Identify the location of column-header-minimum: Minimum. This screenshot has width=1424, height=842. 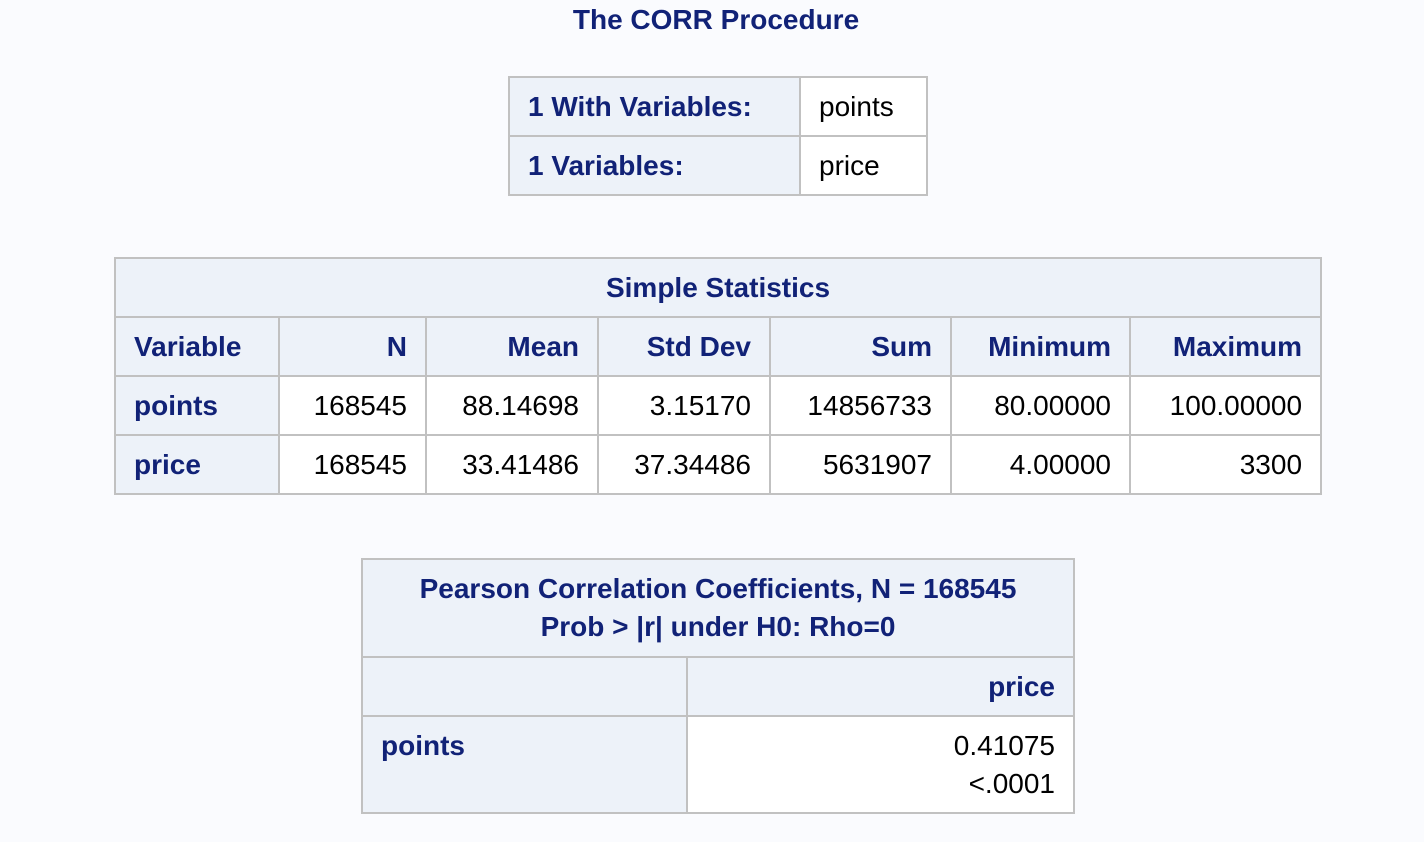
(1040, 346).